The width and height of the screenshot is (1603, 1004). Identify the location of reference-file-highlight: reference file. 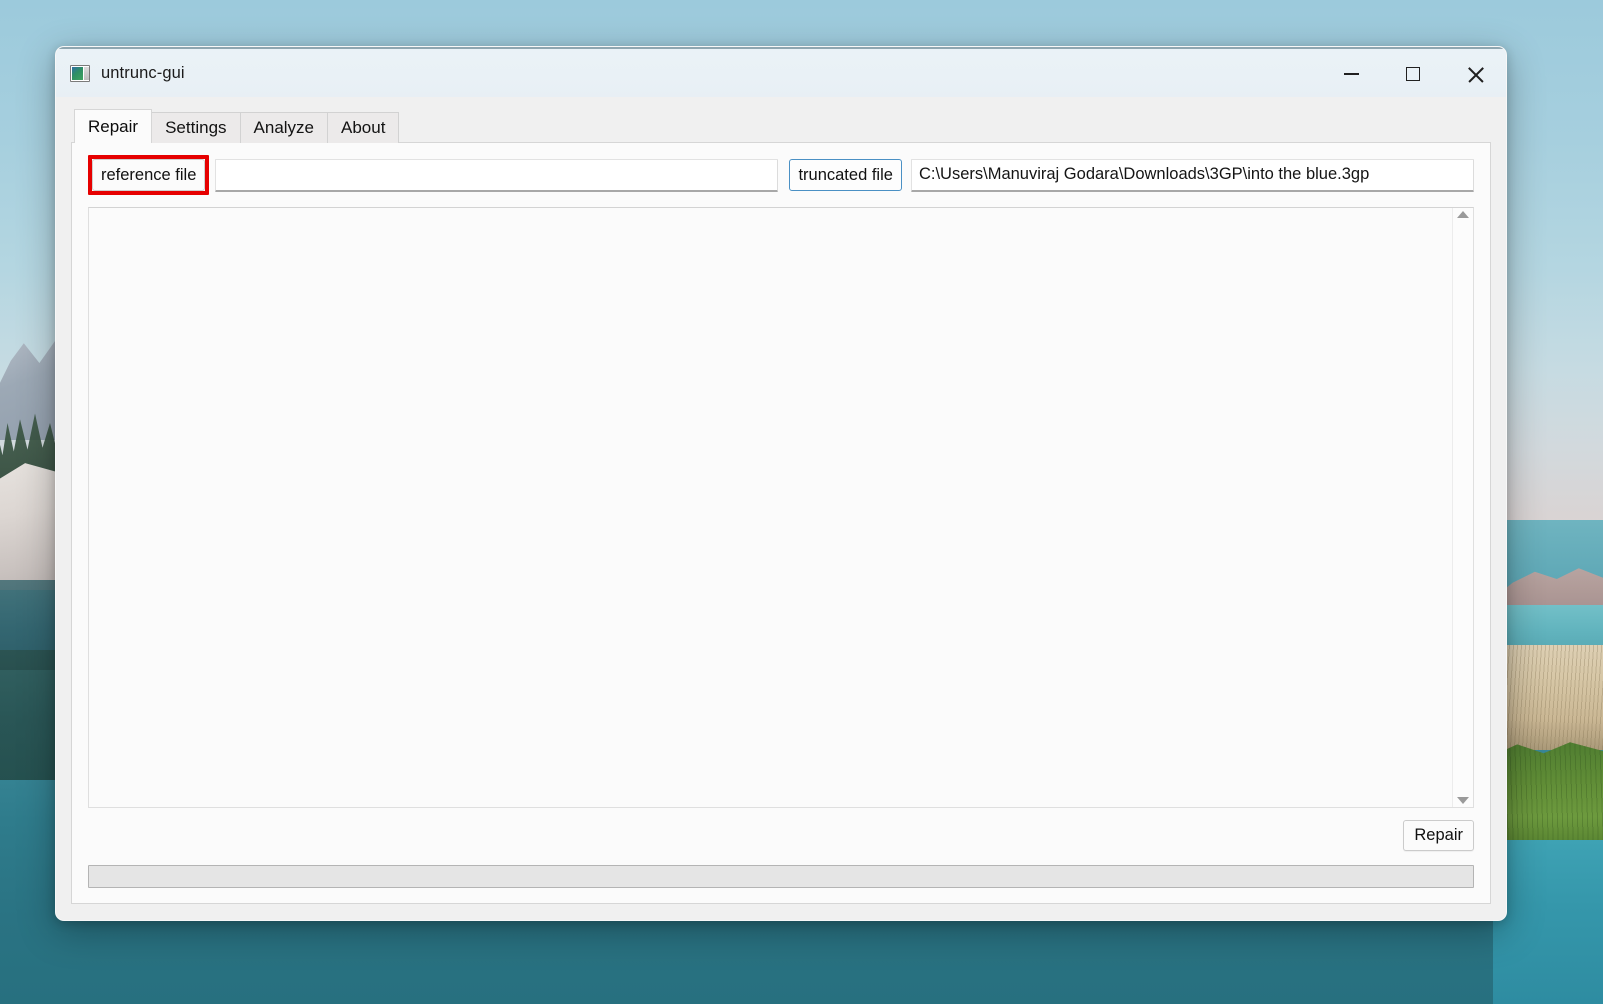
(149, 175).